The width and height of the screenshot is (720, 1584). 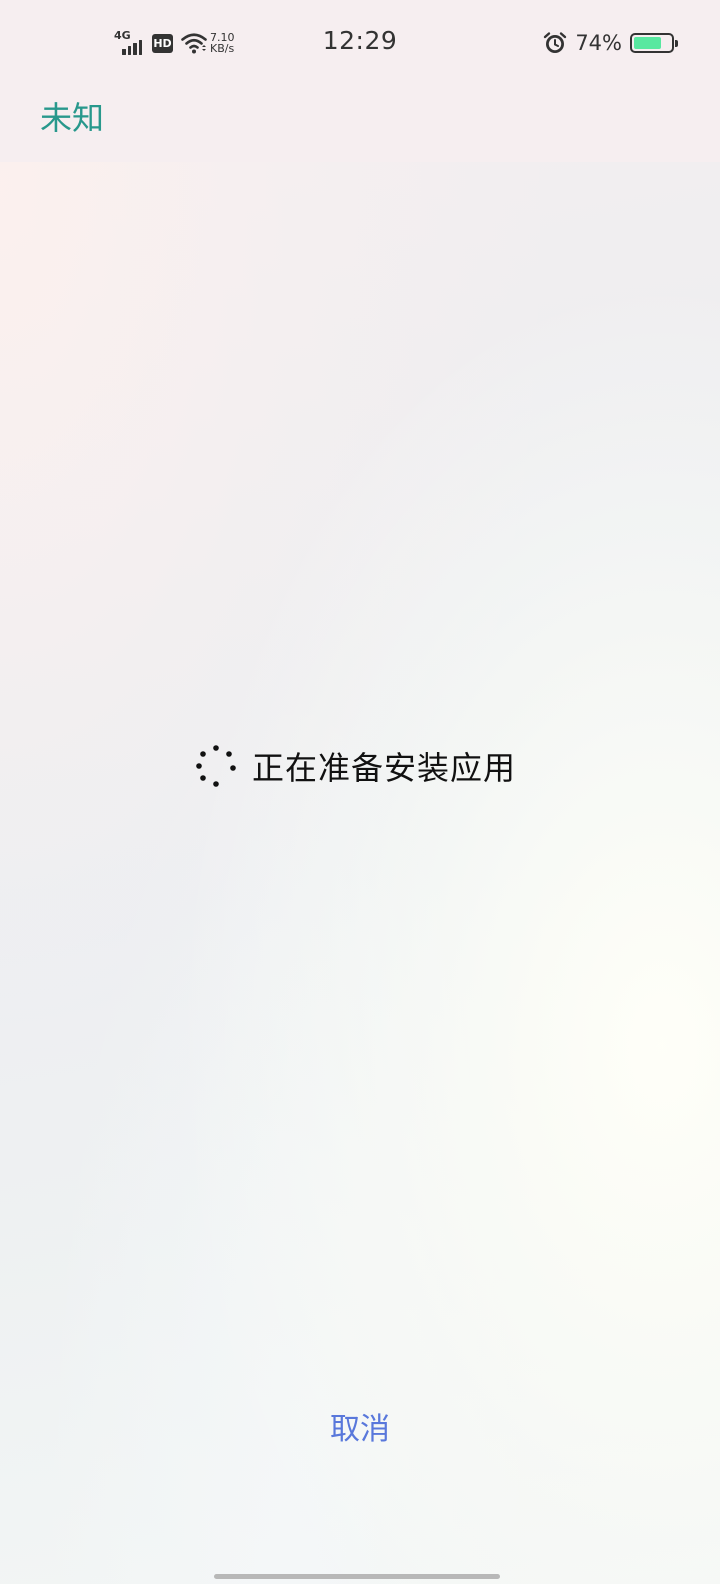 What do you see at coordinates (360, 44) in the screenshot?
I see `status-bar: 4G HD 7.10 KB/s 12:29 74%` at bounding box center [360, 44].